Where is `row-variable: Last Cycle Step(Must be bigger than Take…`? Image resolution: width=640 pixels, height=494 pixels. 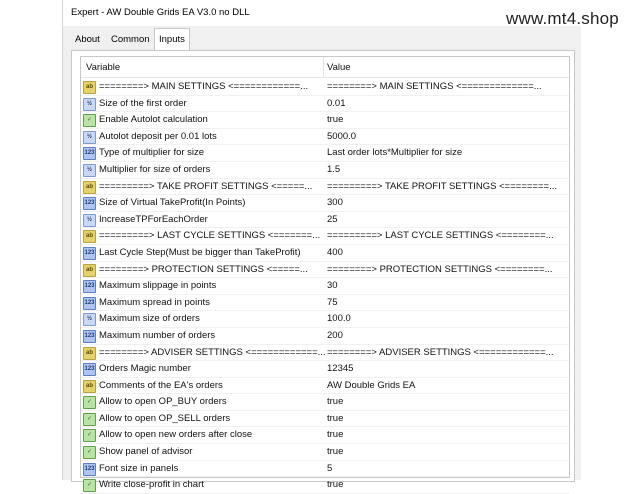 row-variable: Last Cycle Step(Must be bigger than Take… is located at coordinates (200, 252).